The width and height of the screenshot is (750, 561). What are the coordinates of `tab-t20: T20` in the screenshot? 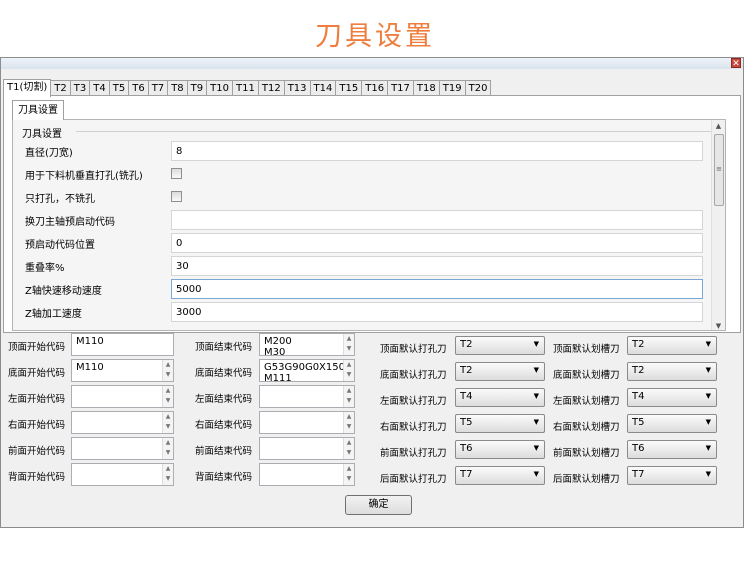 It's located at (478, 88).